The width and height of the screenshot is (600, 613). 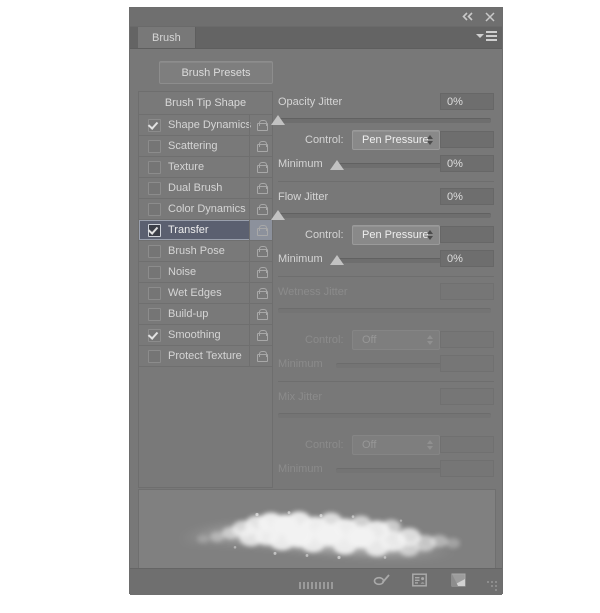 I want to click on brush-option-row: Color Dynamics, so click(x=205, y=209).